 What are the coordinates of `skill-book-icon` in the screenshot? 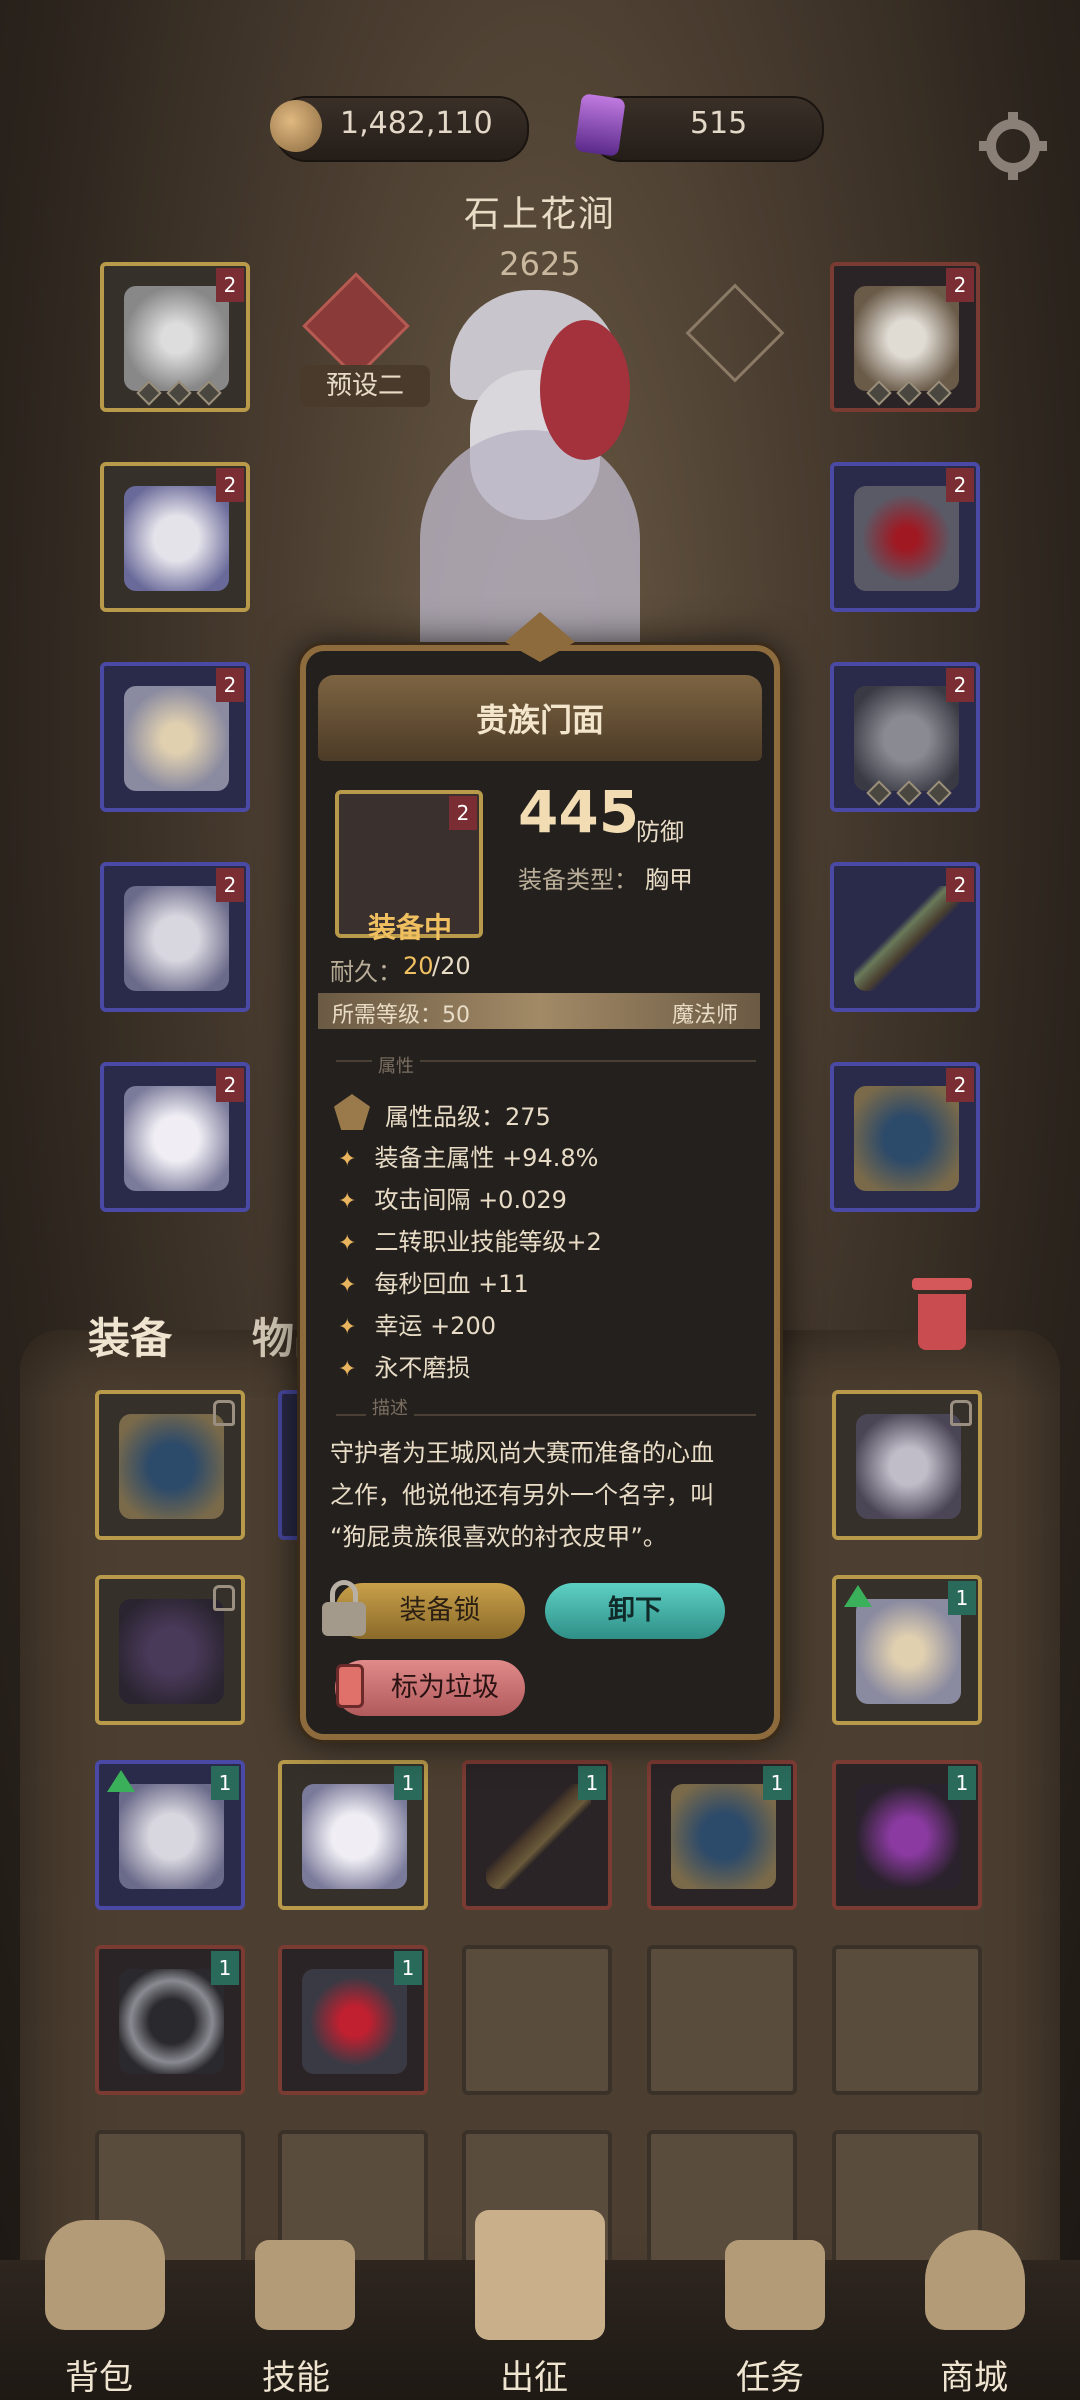 It's located at (305, 2285).